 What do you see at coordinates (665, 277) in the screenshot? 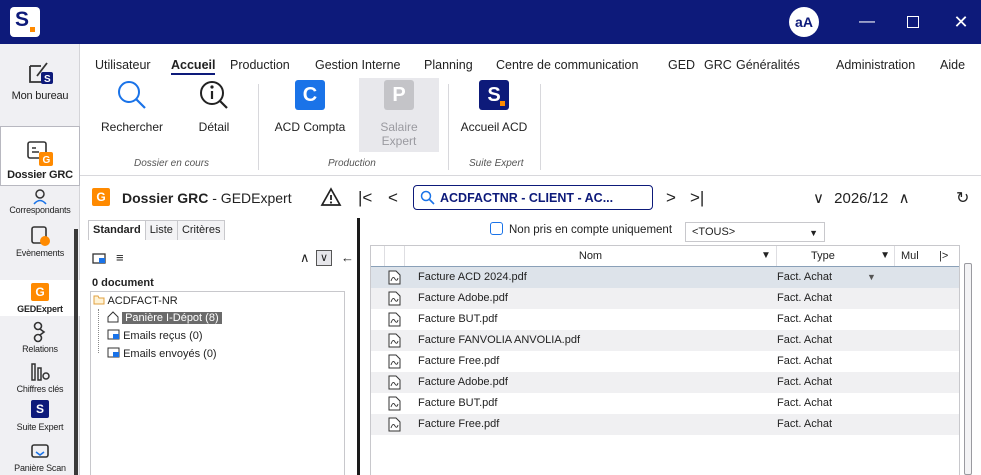
I see `table-row: Facture ACD 2024.pdf Fact. Achat ▼` at bounding box center [665, 277].